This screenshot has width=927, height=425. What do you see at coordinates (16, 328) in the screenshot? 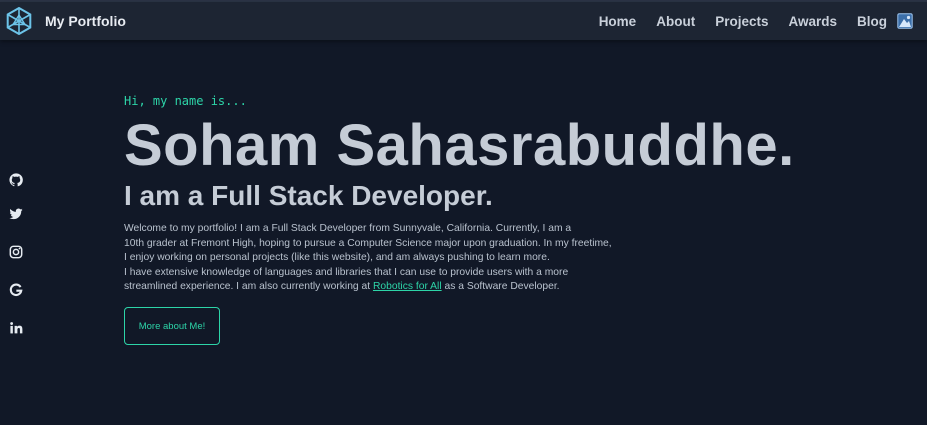
I see `linkedin-icon` at bounding box center [16, 328].